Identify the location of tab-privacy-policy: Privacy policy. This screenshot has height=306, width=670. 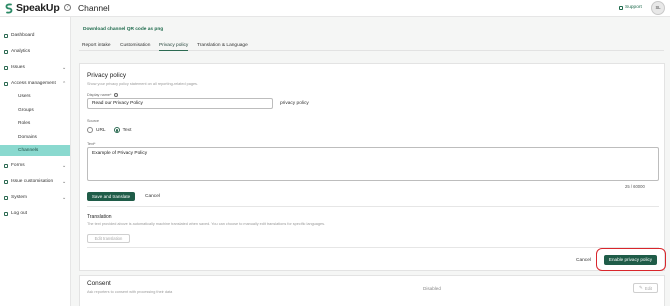
(174, 47).